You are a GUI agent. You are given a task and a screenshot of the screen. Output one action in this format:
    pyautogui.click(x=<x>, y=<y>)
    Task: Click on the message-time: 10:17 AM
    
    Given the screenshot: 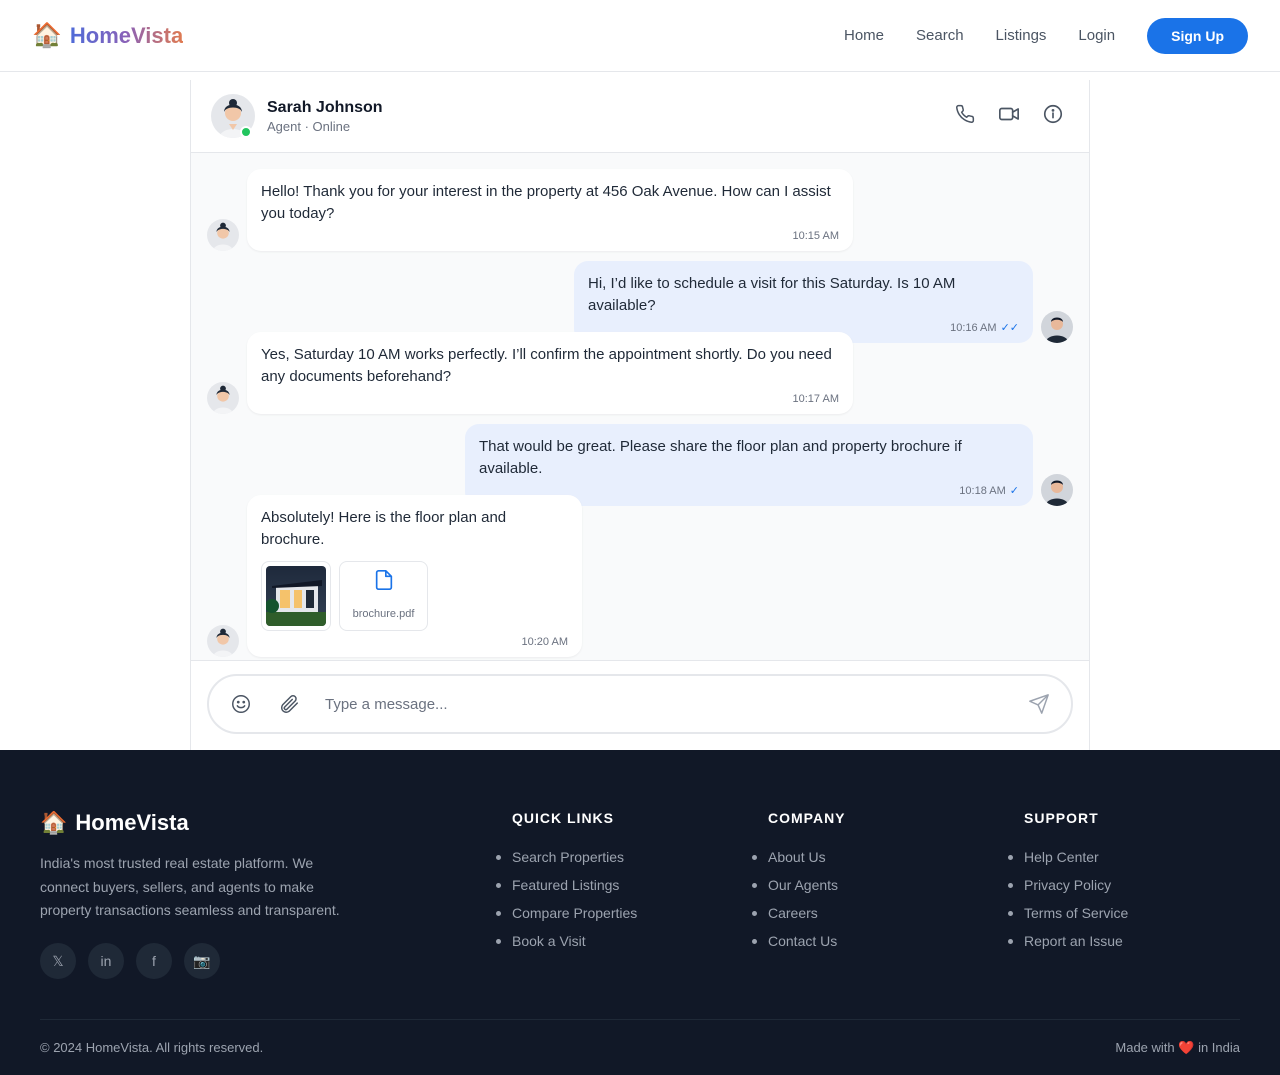 What is the action you would take?
    pyautogui.click(x=815, y=399)
    